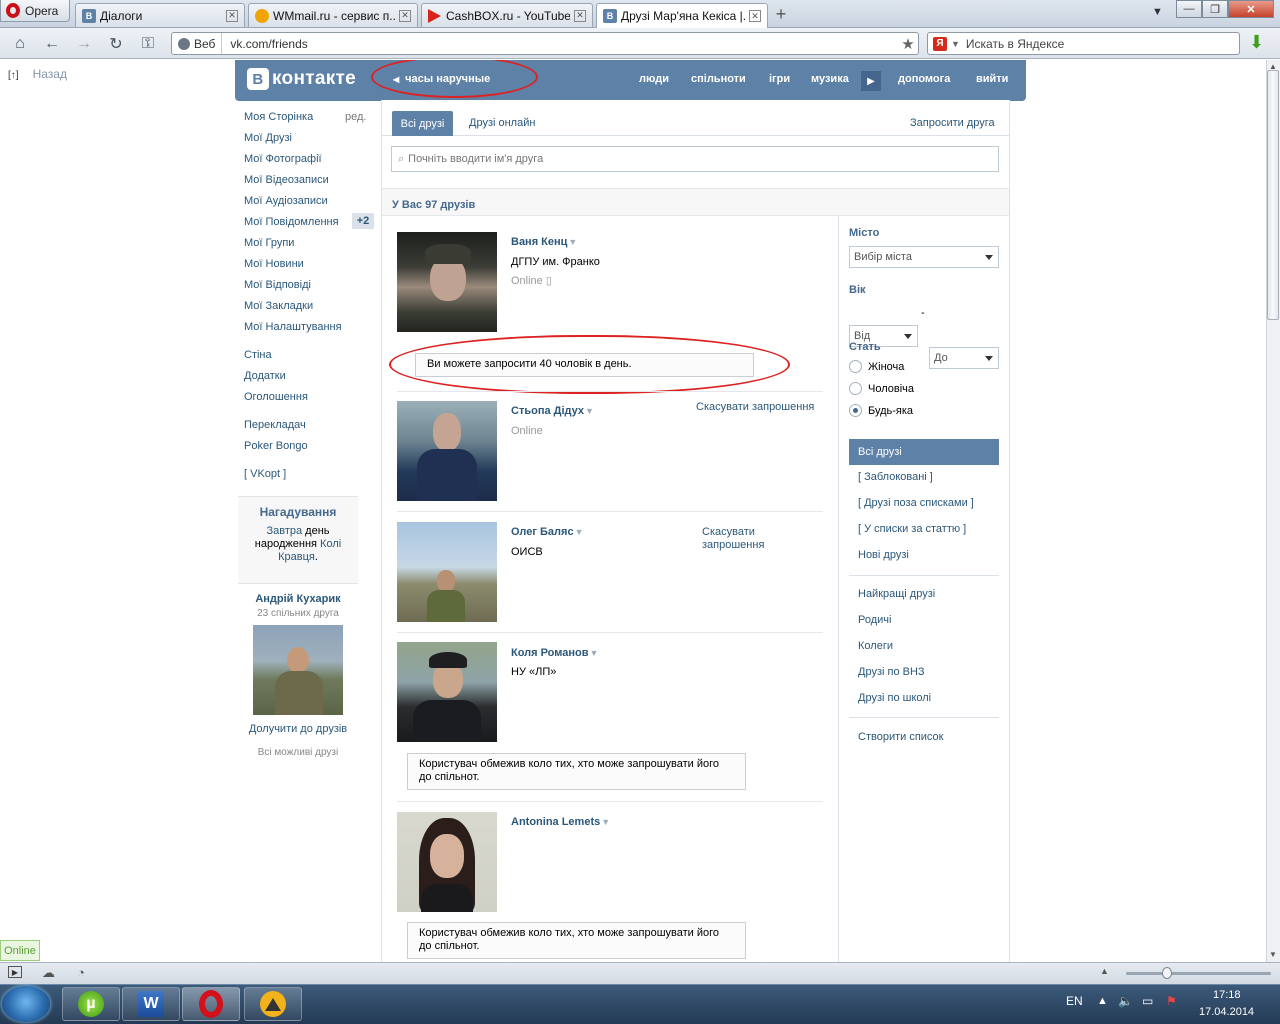 This screenshot has height=1024, width=1280. What do you see at coordinates (544, 242) in the screenshot?
I see `friend-name: Ваня Кенц▼` at bounding box center [544, 242].